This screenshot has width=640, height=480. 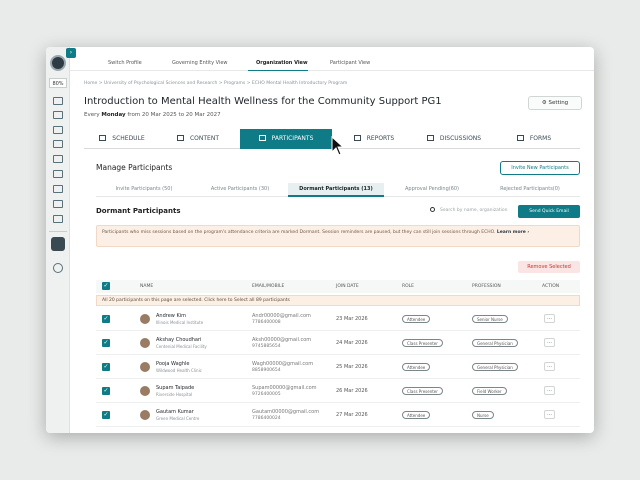 I want to click on schedule-prefix: Every, so click(x=92, y=115).